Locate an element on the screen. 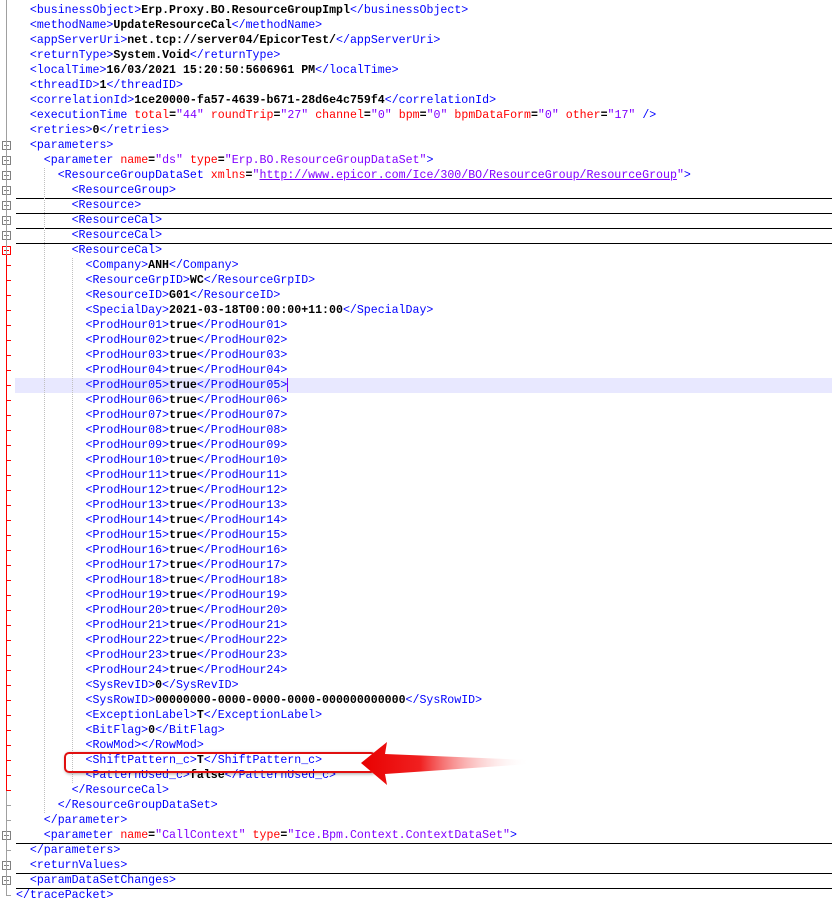  xml-line: <ProdHour17>true</ProdHour17> is located at coordinates (424, 565).